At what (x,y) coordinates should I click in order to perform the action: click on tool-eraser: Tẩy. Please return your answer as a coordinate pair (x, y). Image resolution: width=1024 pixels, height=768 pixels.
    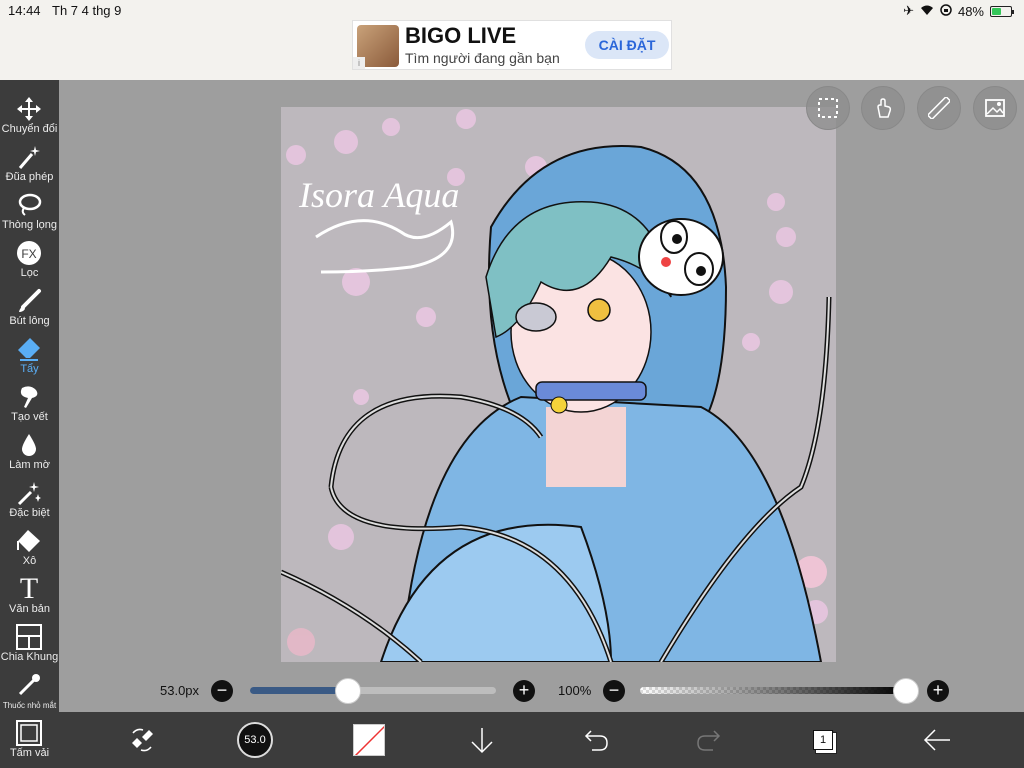
    Looking at the image, I should click on (29, 352).